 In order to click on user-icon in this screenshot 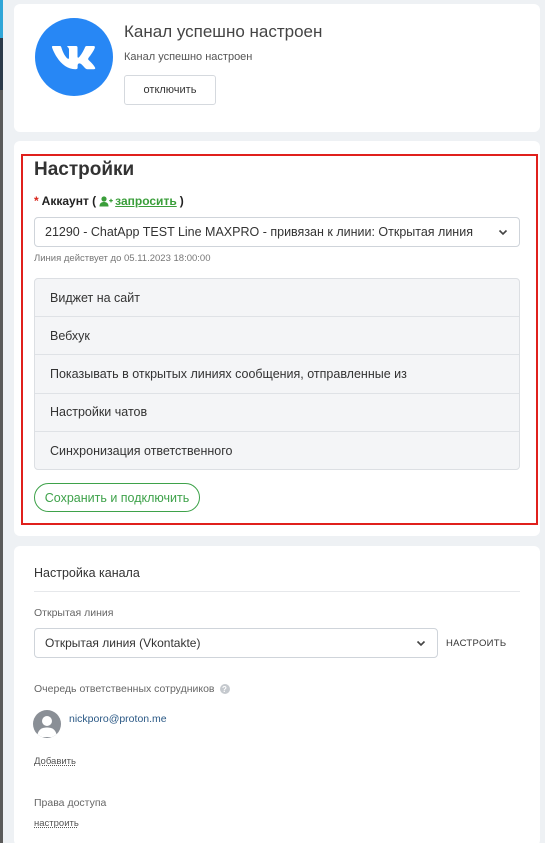, I will do `click(47, 726)`.